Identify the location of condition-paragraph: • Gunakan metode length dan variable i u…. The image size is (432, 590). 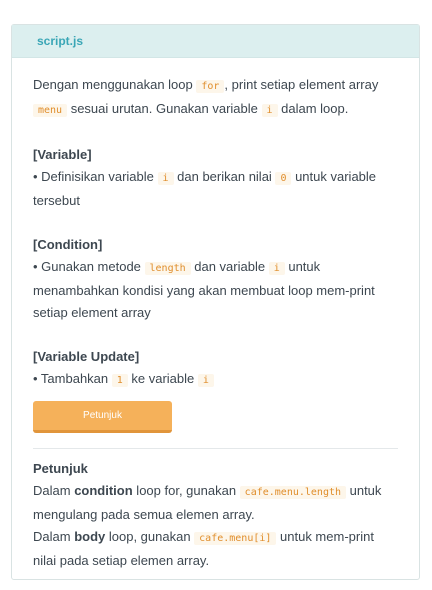
(215, 290).